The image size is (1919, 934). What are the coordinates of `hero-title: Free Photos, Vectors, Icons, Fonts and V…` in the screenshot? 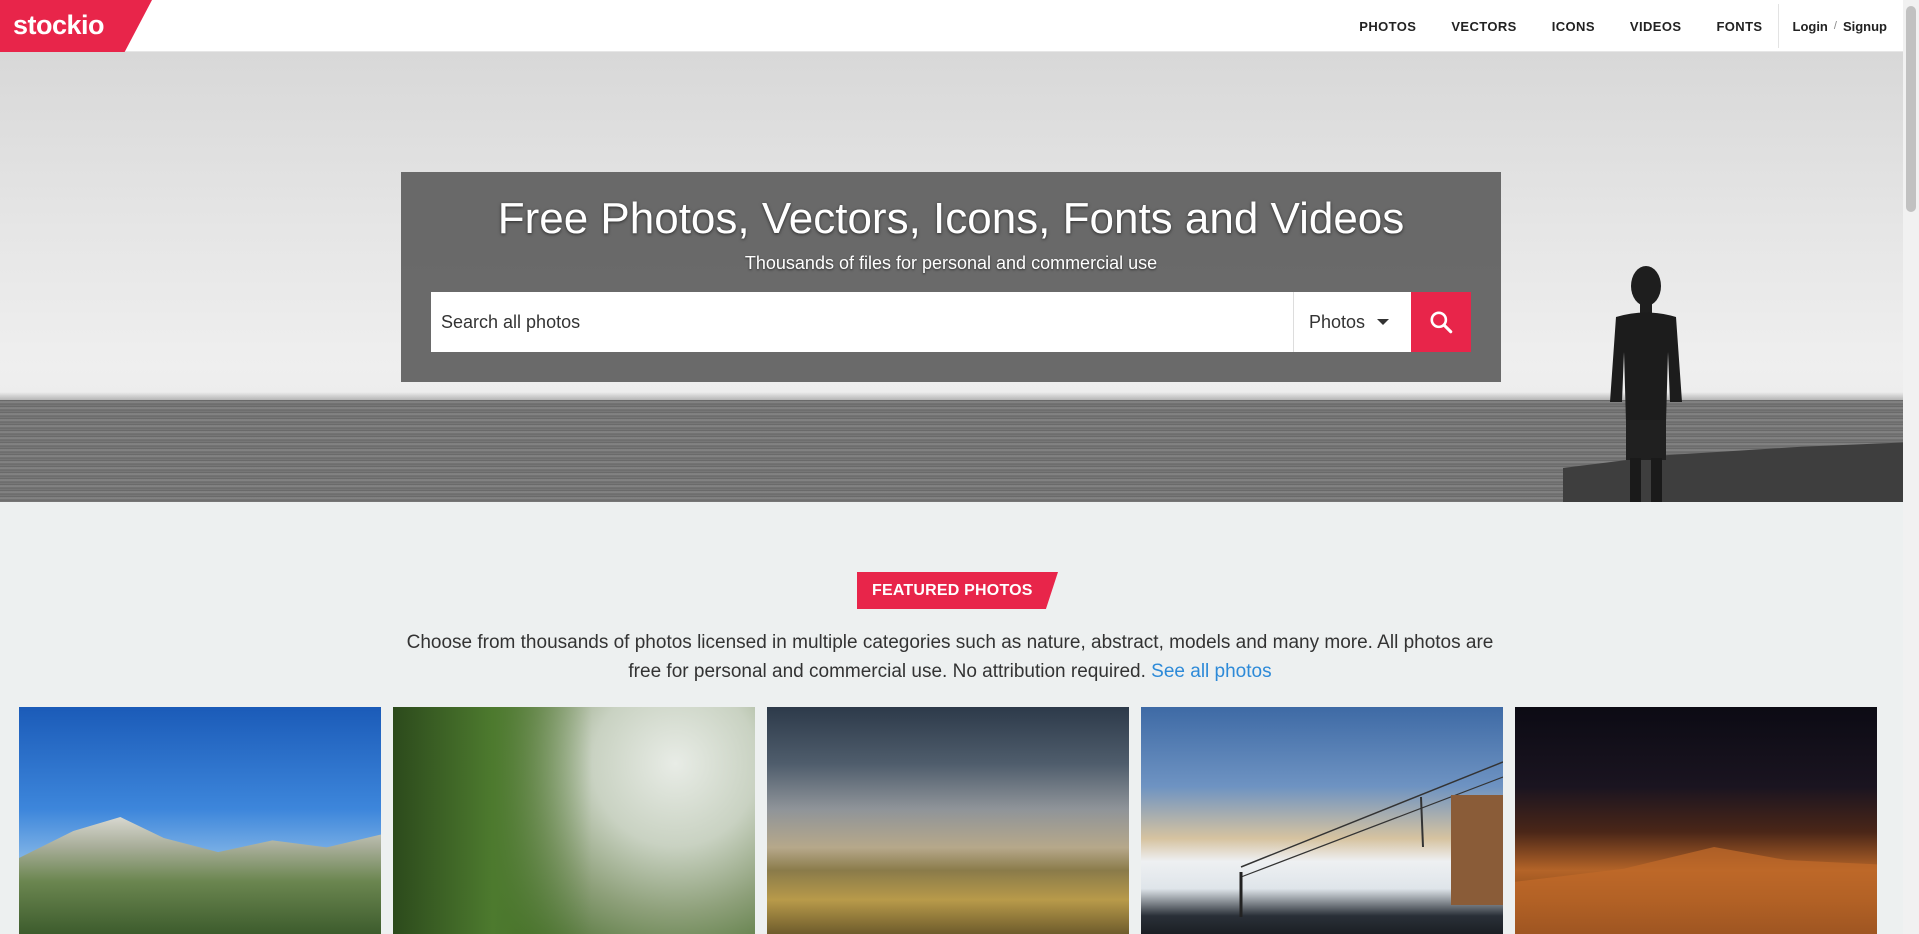 It's located at (951, 218).